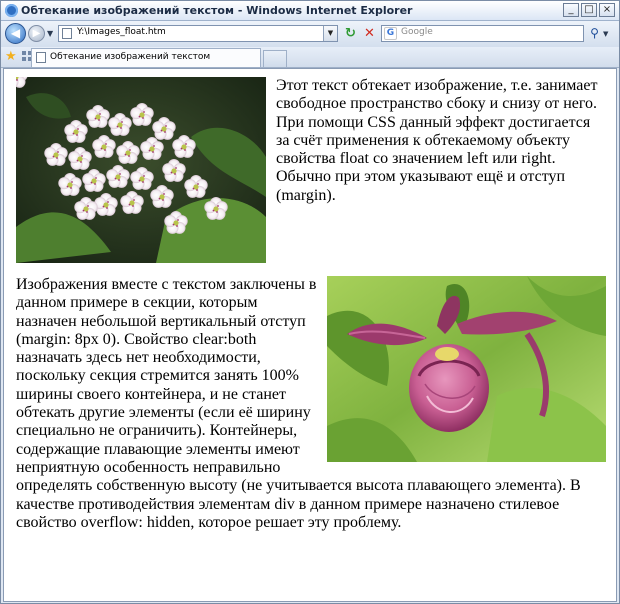  What do you see at coordinates (141, 170) in the screenshot?
I see `hawthorn-flowers-image` at bounding box center [141, 170].